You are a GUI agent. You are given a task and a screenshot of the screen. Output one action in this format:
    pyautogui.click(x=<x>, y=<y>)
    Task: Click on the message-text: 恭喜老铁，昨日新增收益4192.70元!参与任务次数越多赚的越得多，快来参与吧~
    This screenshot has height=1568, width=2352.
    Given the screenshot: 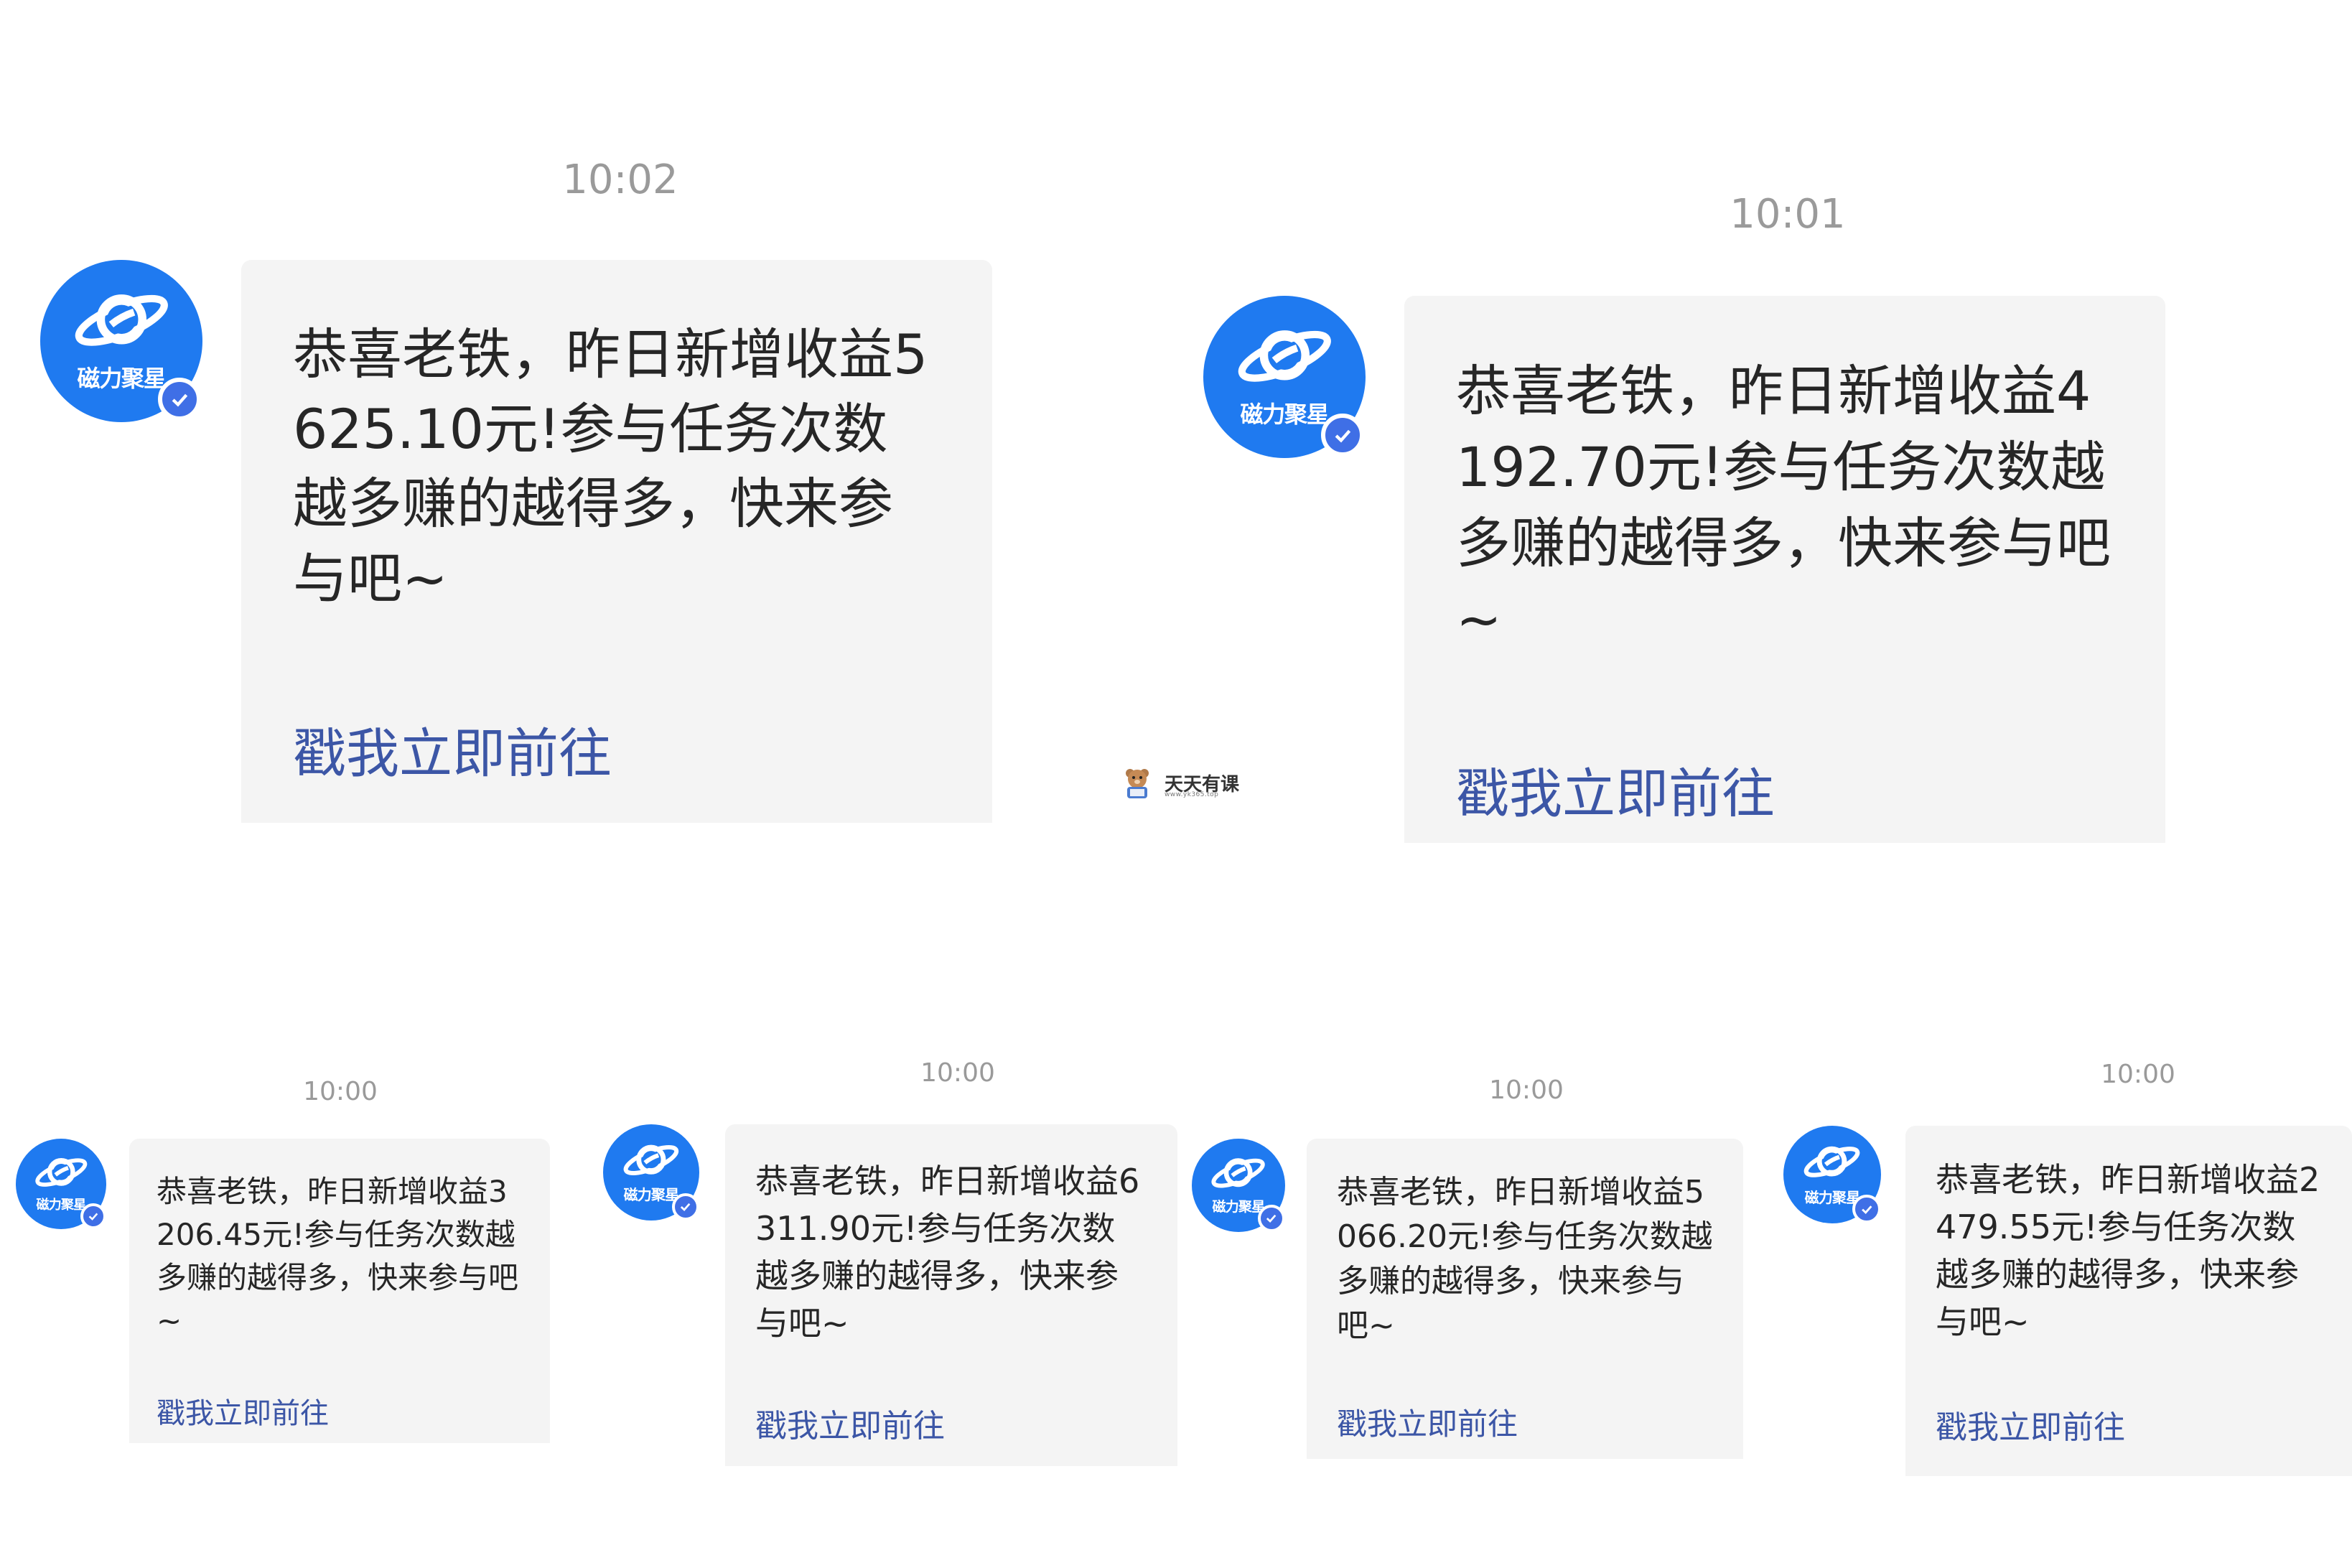 What is the action you would take?
    pyautogui.click(x=1783, y=505)
    